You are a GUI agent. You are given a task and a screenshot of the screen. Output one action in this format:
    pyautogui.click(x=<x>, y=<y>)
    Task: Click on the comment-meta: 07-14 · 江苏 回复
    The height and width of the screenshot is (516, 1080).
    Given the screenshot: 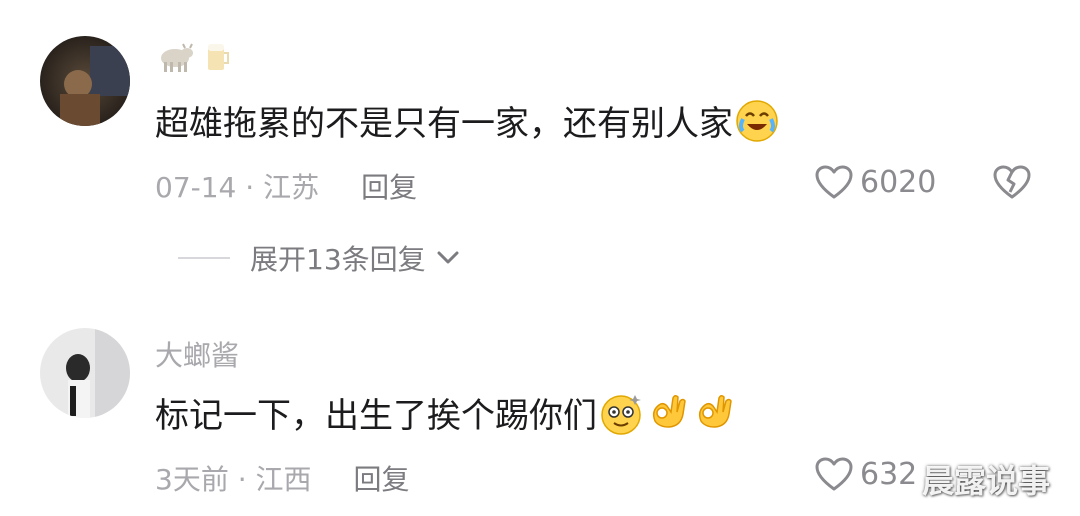 What is the action you would take?
    pyautogui.click(x=286, y=186)
    